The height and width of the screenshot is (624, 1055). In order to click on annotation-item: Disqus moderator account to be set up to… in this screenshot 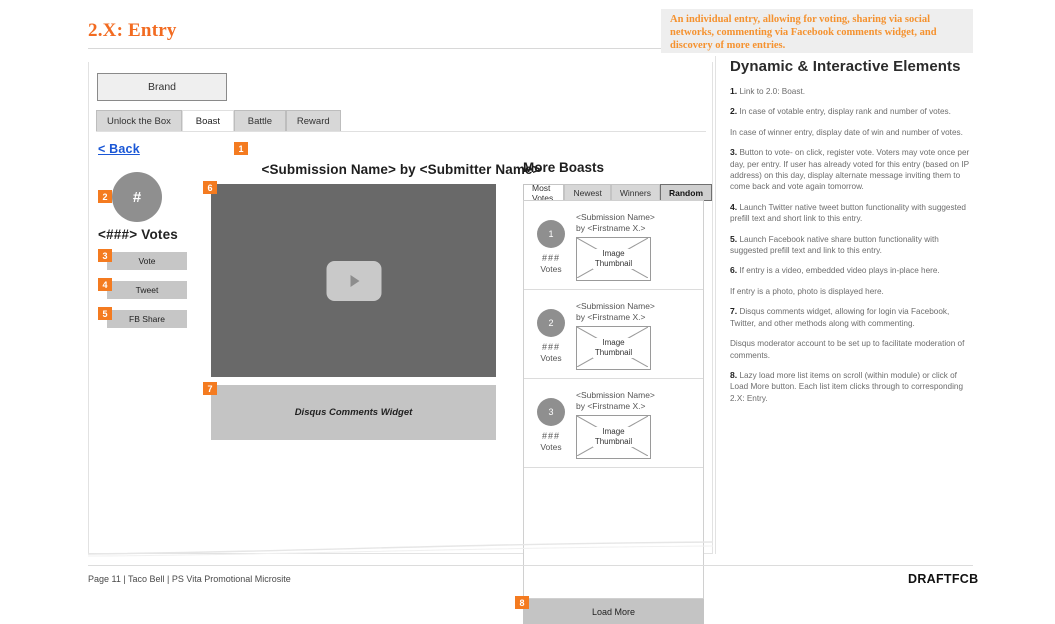, I will do `click(851, 349)`.